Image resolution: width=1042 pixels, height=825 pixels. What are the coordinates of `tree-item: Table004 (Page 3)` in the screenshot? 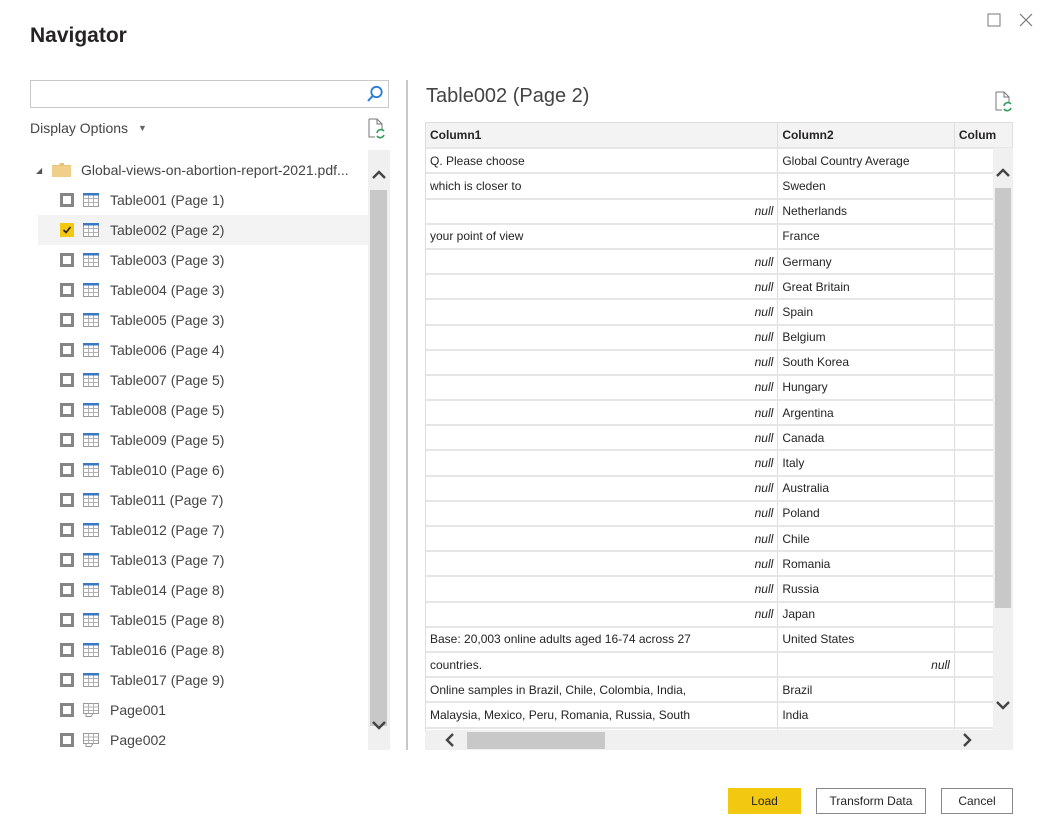 It's located at (203, 290).